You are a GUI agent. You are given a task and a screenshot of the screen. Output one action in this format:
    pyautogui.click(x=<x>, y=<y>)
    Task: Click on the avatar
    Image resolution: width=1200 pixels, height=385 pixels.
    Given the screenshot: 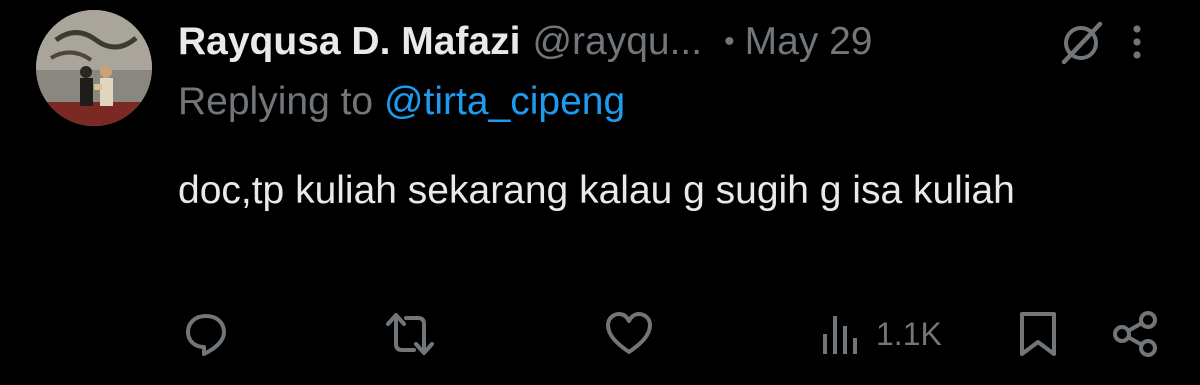 What is the action you would take?
    pyautogui.click(x=94, y=68)
    